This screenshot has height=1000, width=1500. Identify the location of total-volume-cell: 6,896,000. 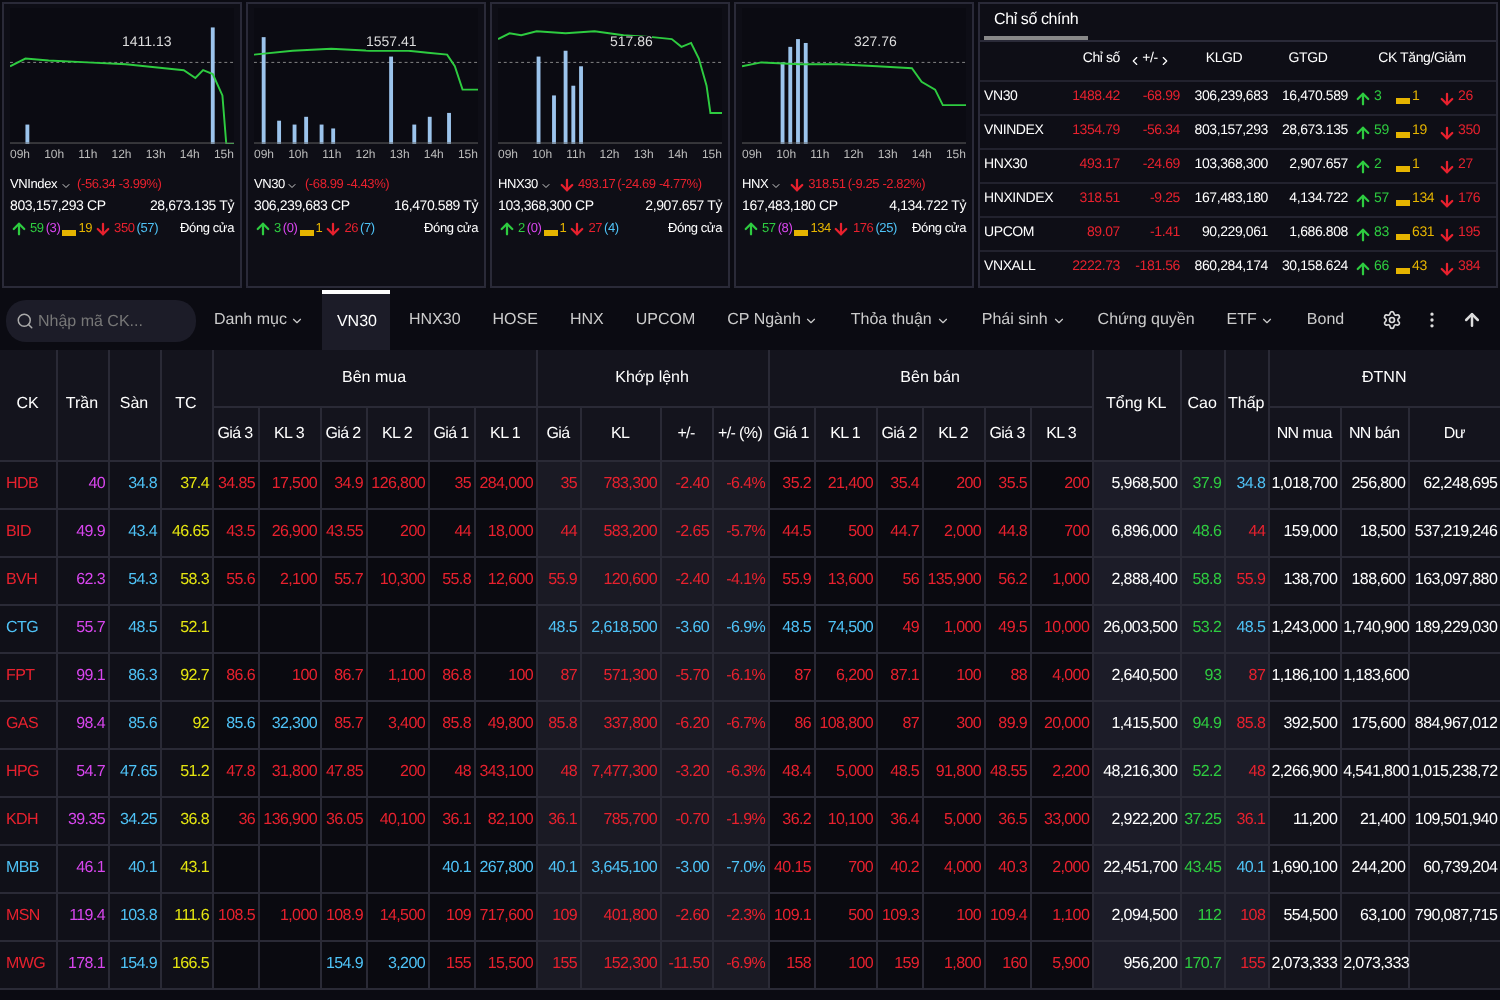
(1136, 532).